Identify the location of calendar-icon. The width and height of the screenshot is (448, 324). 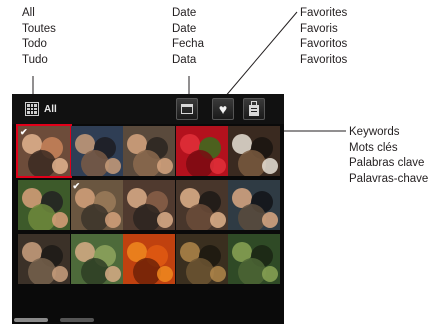
(187, 109).